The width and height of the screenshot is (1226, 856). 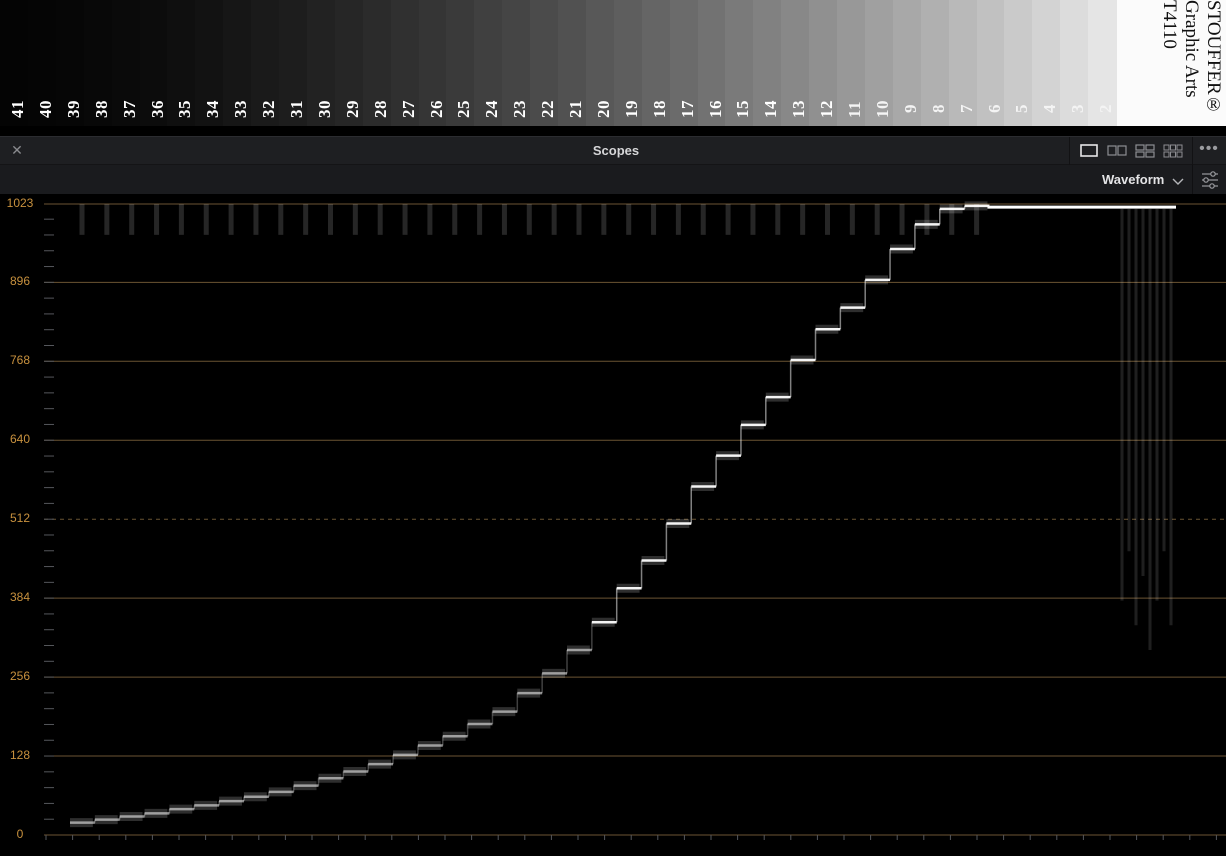 What do you see at coordinates (408, 109) in the screenshot?
I see `step-number: 27` at bounding box center [408, 109].